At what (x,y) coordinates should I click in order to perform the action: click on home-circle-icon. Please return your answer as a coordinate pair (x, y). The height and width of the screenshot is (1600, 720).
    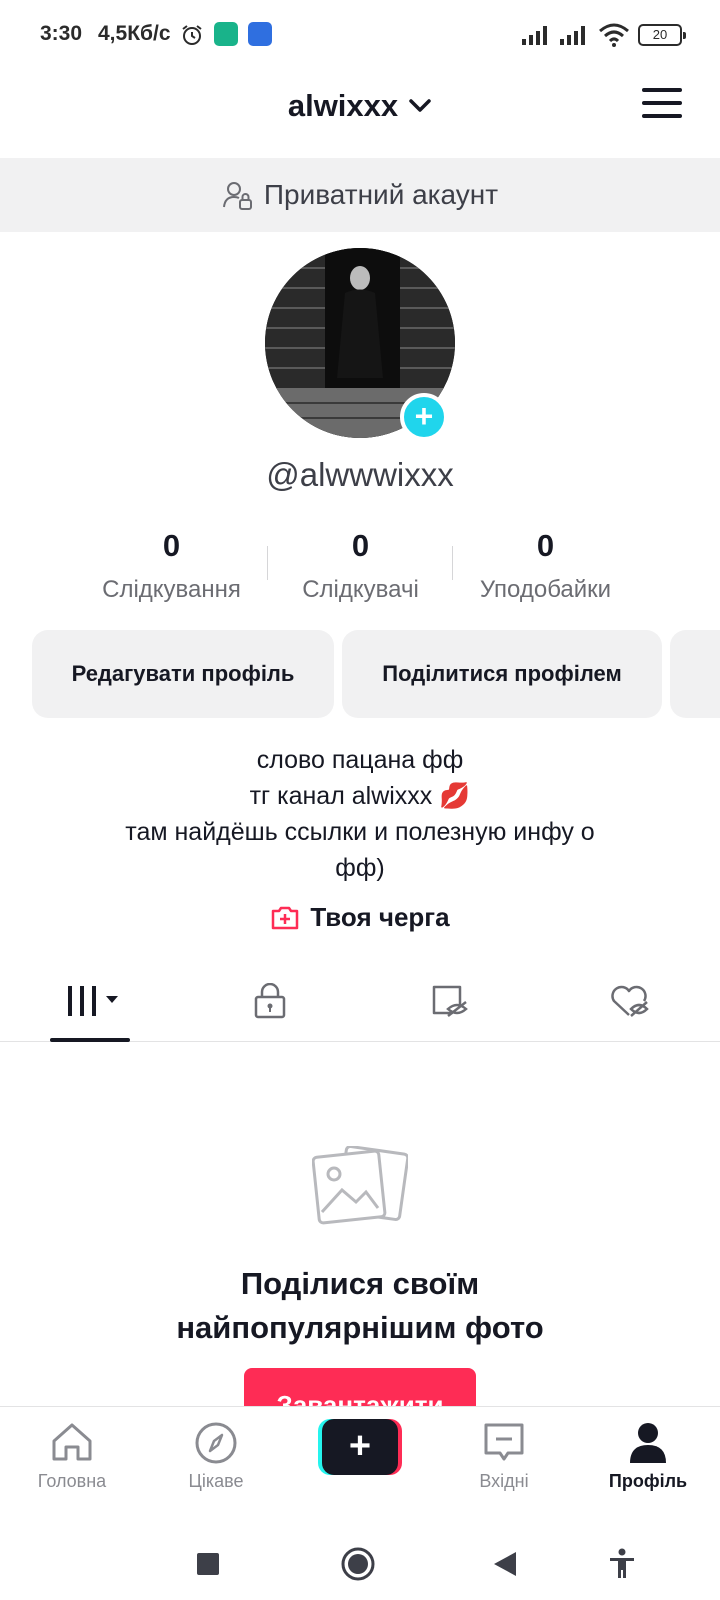
    Looking at the image, I should click on (358, 1564).